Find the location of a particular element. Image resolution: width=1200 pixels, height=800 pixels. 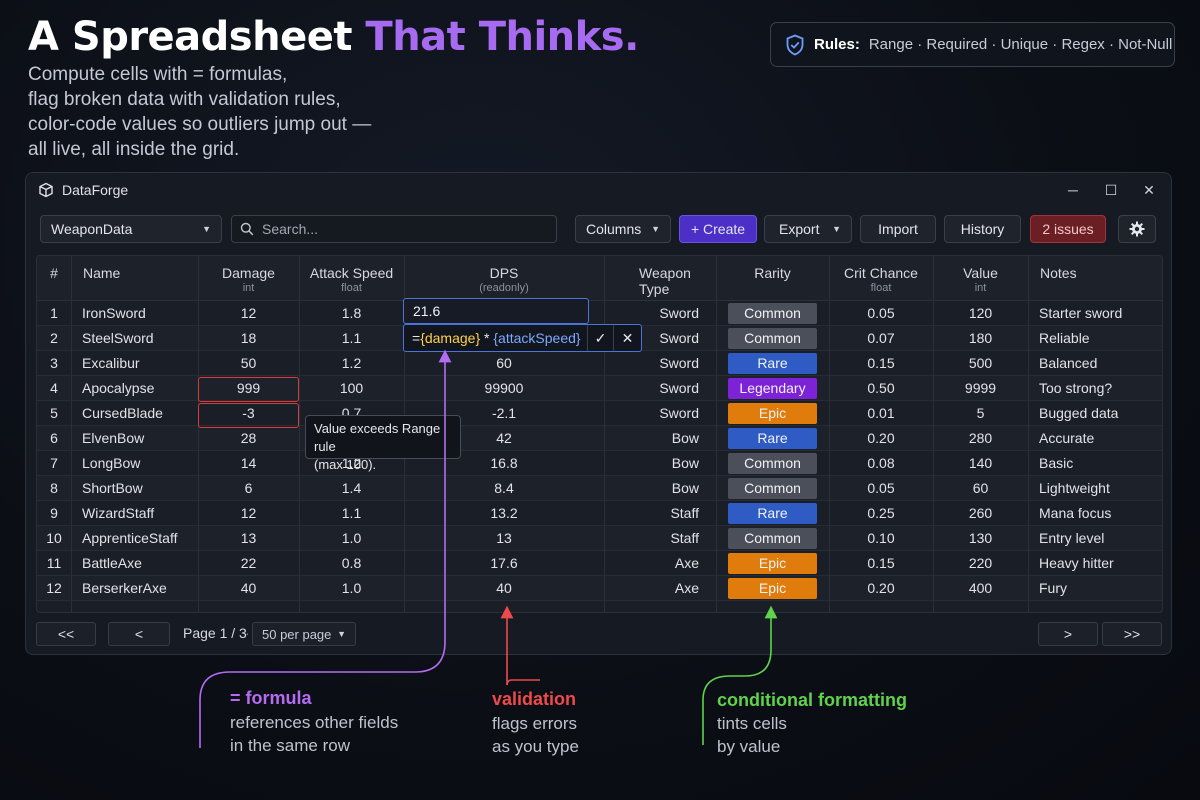

formula-annotation-text: references other fields in the same row is located at coordinates (314, 734).